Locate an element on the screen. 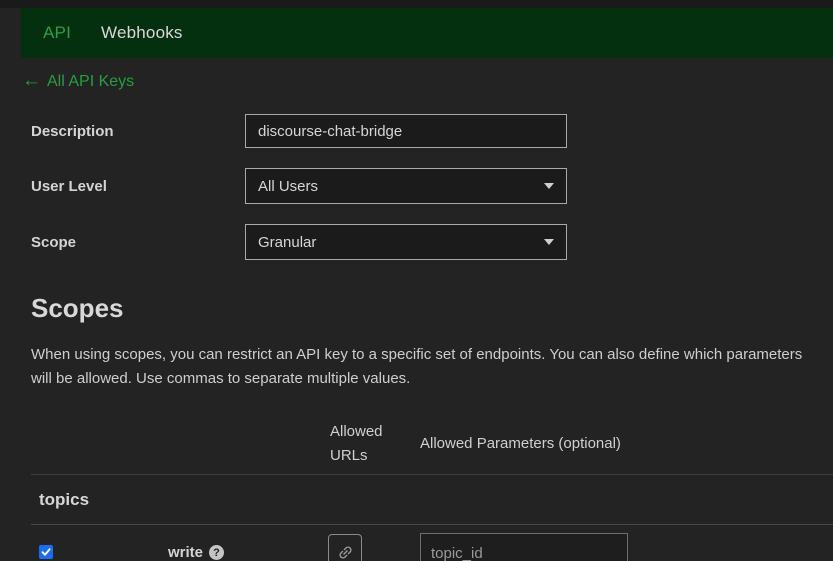 This screenshot has height=561, width=833. scope-row: Scope Granular is located at coordinates (432, 242).